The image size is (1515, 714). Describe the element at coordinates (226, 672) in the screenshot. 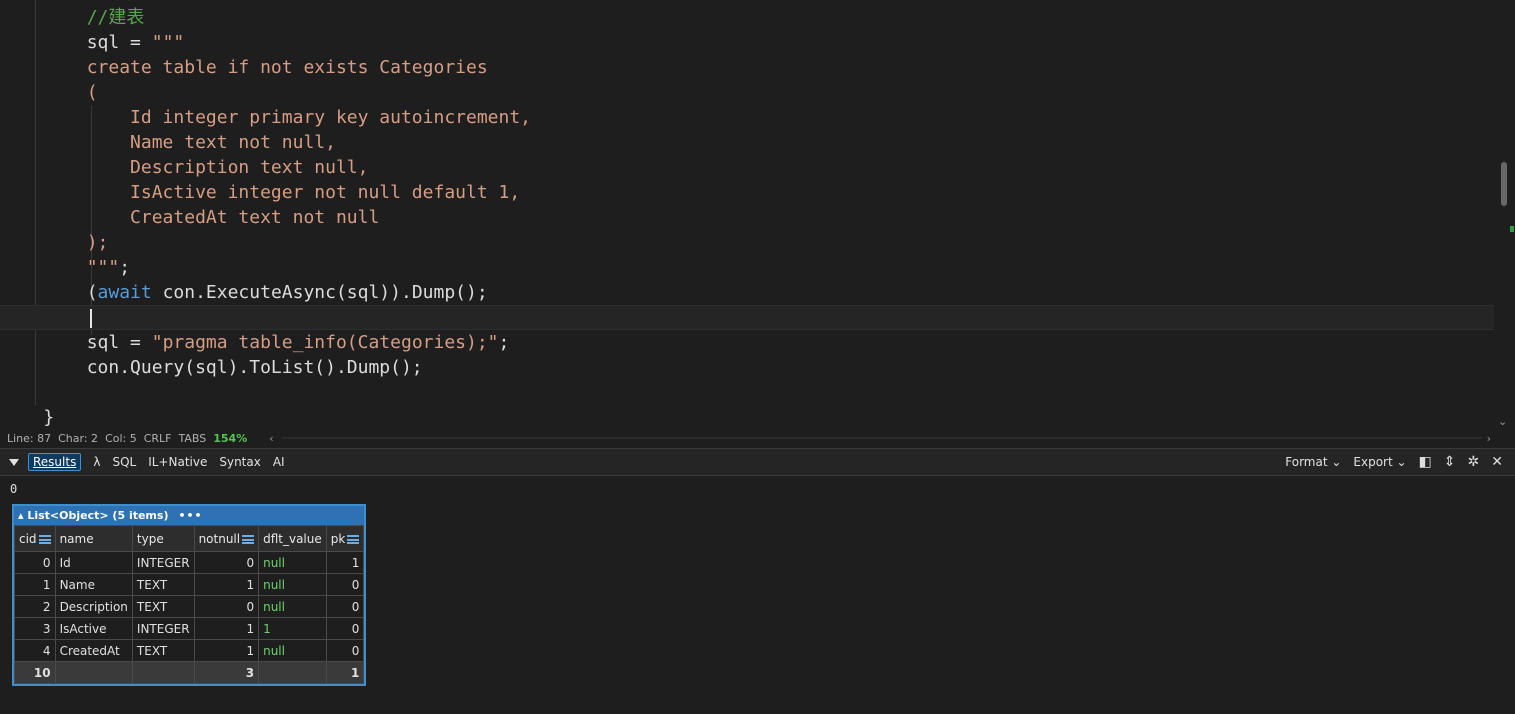

I see `total-cell: 3` at that location.